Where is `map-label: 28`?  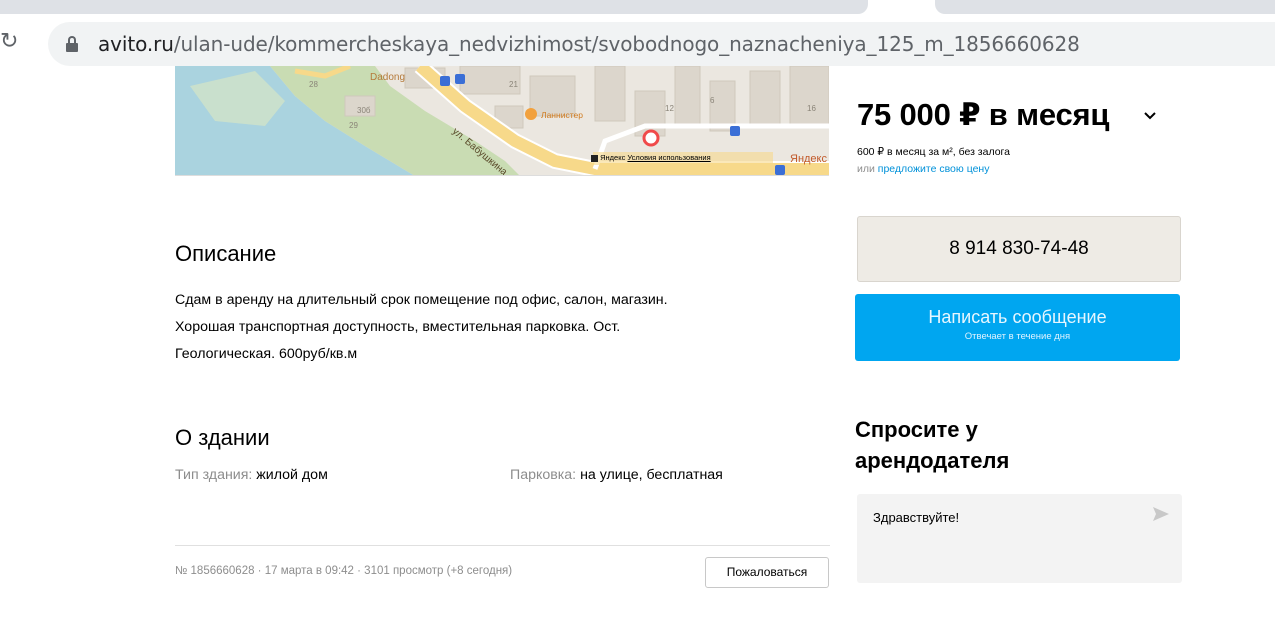
map-label: 28 is located at coordinates (313, 84).